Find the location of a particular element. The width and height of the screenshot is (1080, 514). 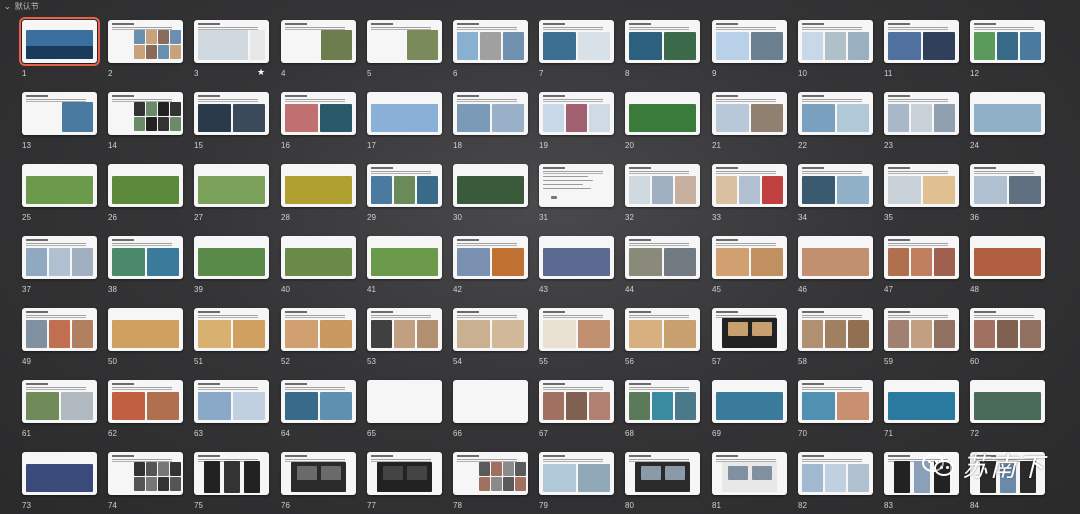

slide-number: 42 is located at coordinates (457, 289).